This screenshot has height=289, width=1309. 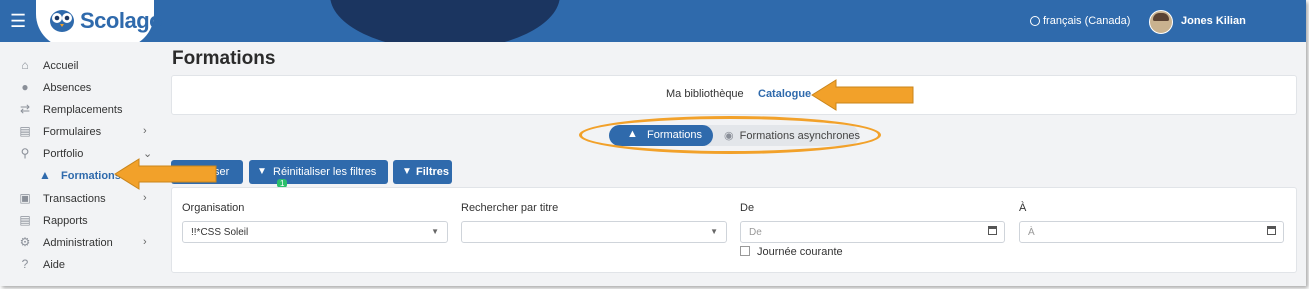 I want to click on sidebar-item-remplacements: ⇄ Remplacements, so click(x=81, y=110).